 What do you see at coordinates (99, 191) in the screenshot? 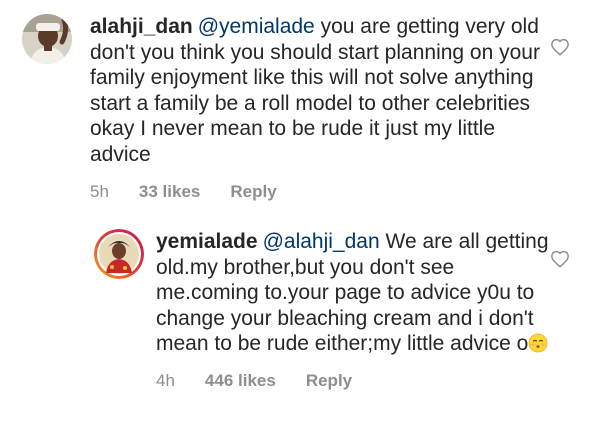
I see `timestamp: 5h` at bounding box center [99, 191].